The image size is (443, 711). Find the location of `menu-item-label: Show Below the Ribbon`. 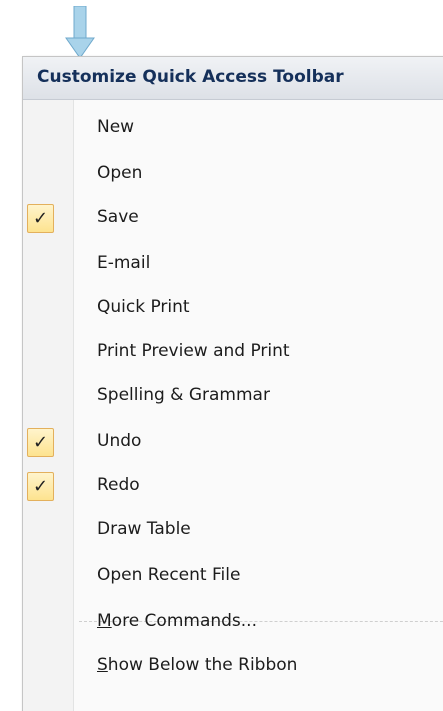

menu-item-label: Show Below the Ribbon is located at coordinates (197, 665).